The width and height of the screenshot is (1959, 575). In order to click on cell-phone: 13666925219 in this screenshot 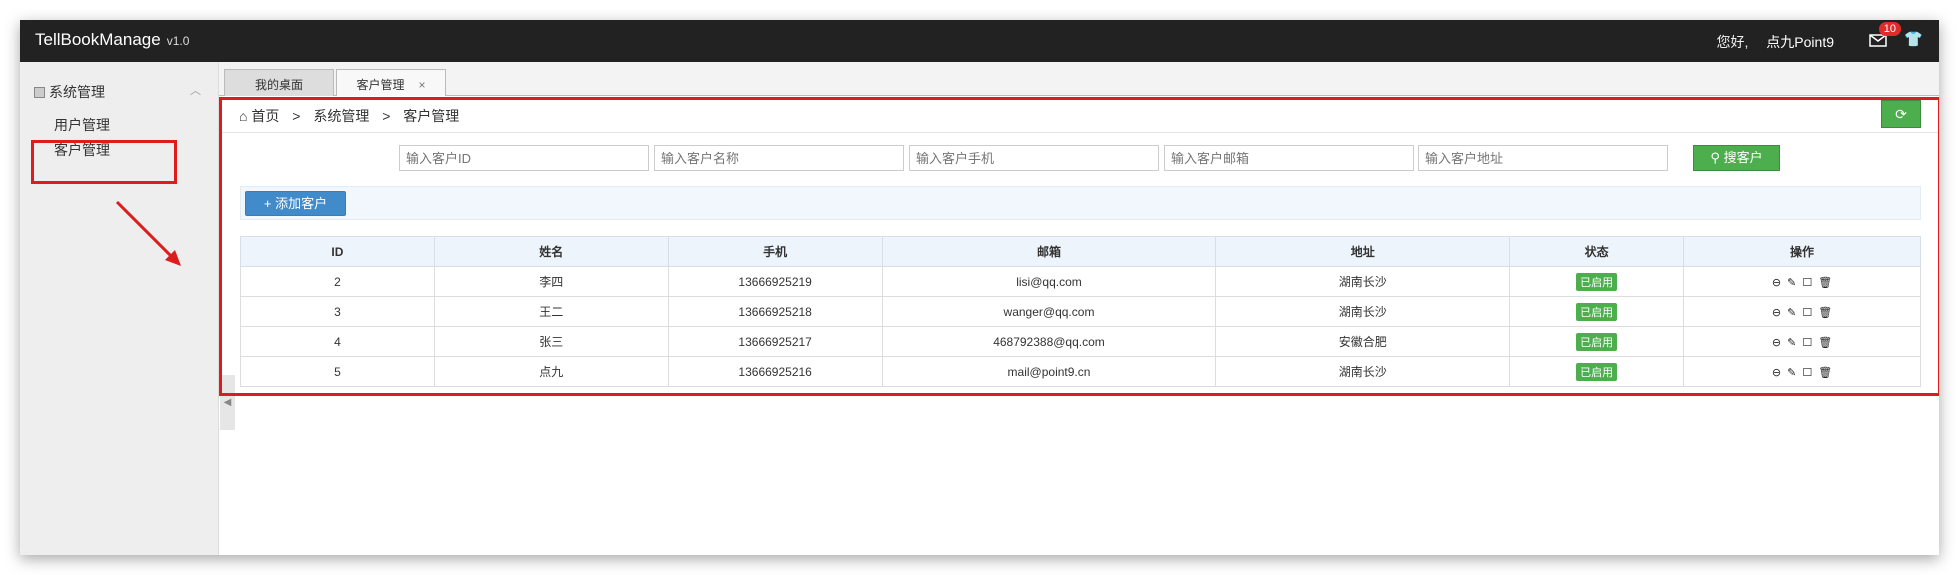, I will do `click(775, 281)`.